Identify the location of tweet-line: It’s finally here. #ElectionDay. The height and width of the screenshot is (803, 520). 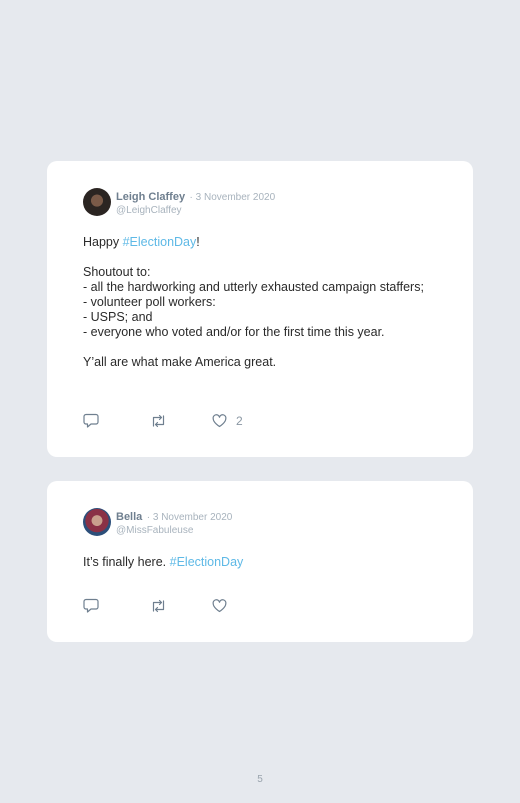
(263, 562).